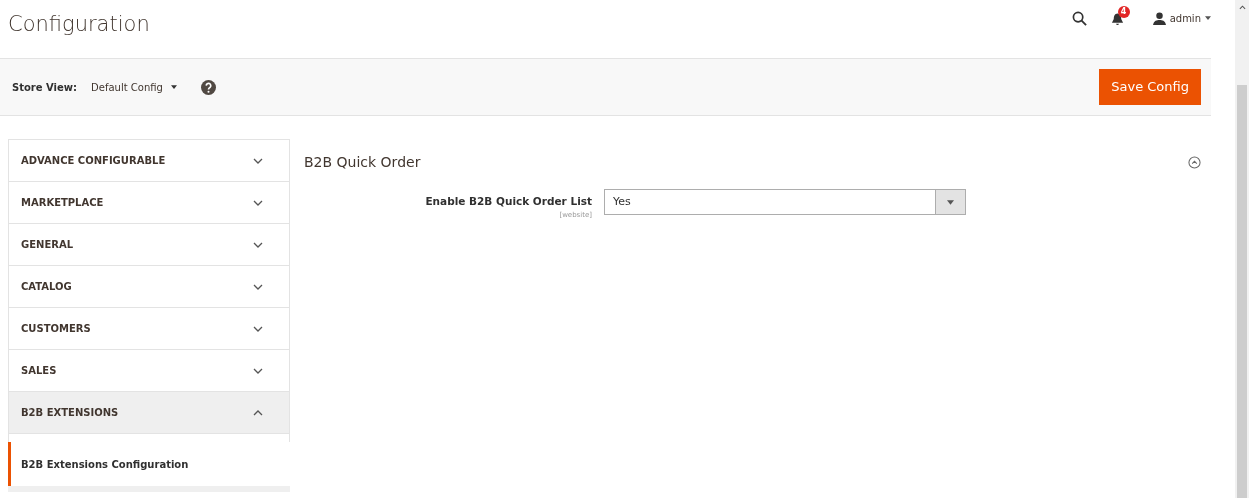  I want to click on scroll-up-icon, so click(1242, 7).